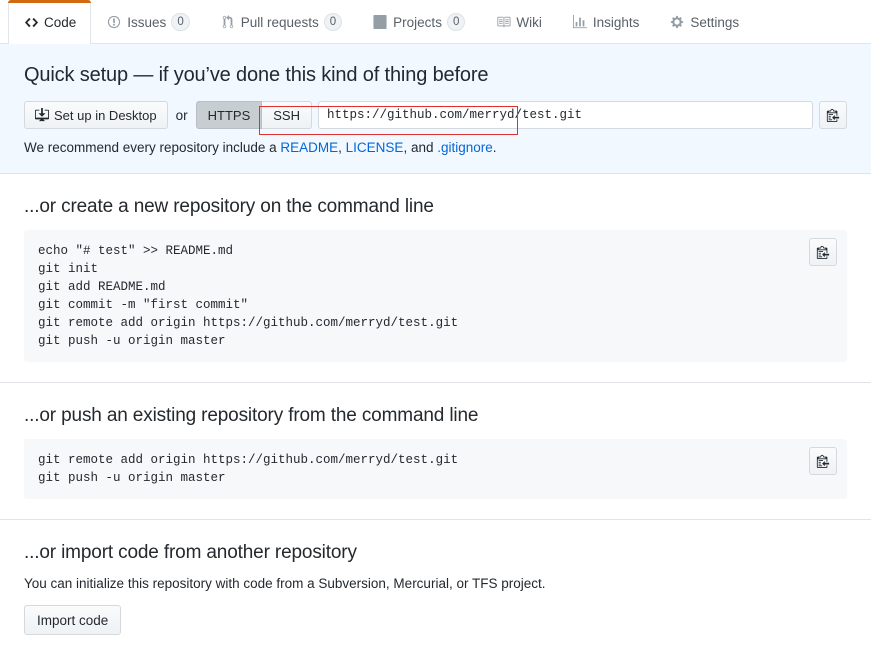 This screenshot has height=655, width=871. I want to click on protocol-selector: HTTPS SSH, so click(253, 115).